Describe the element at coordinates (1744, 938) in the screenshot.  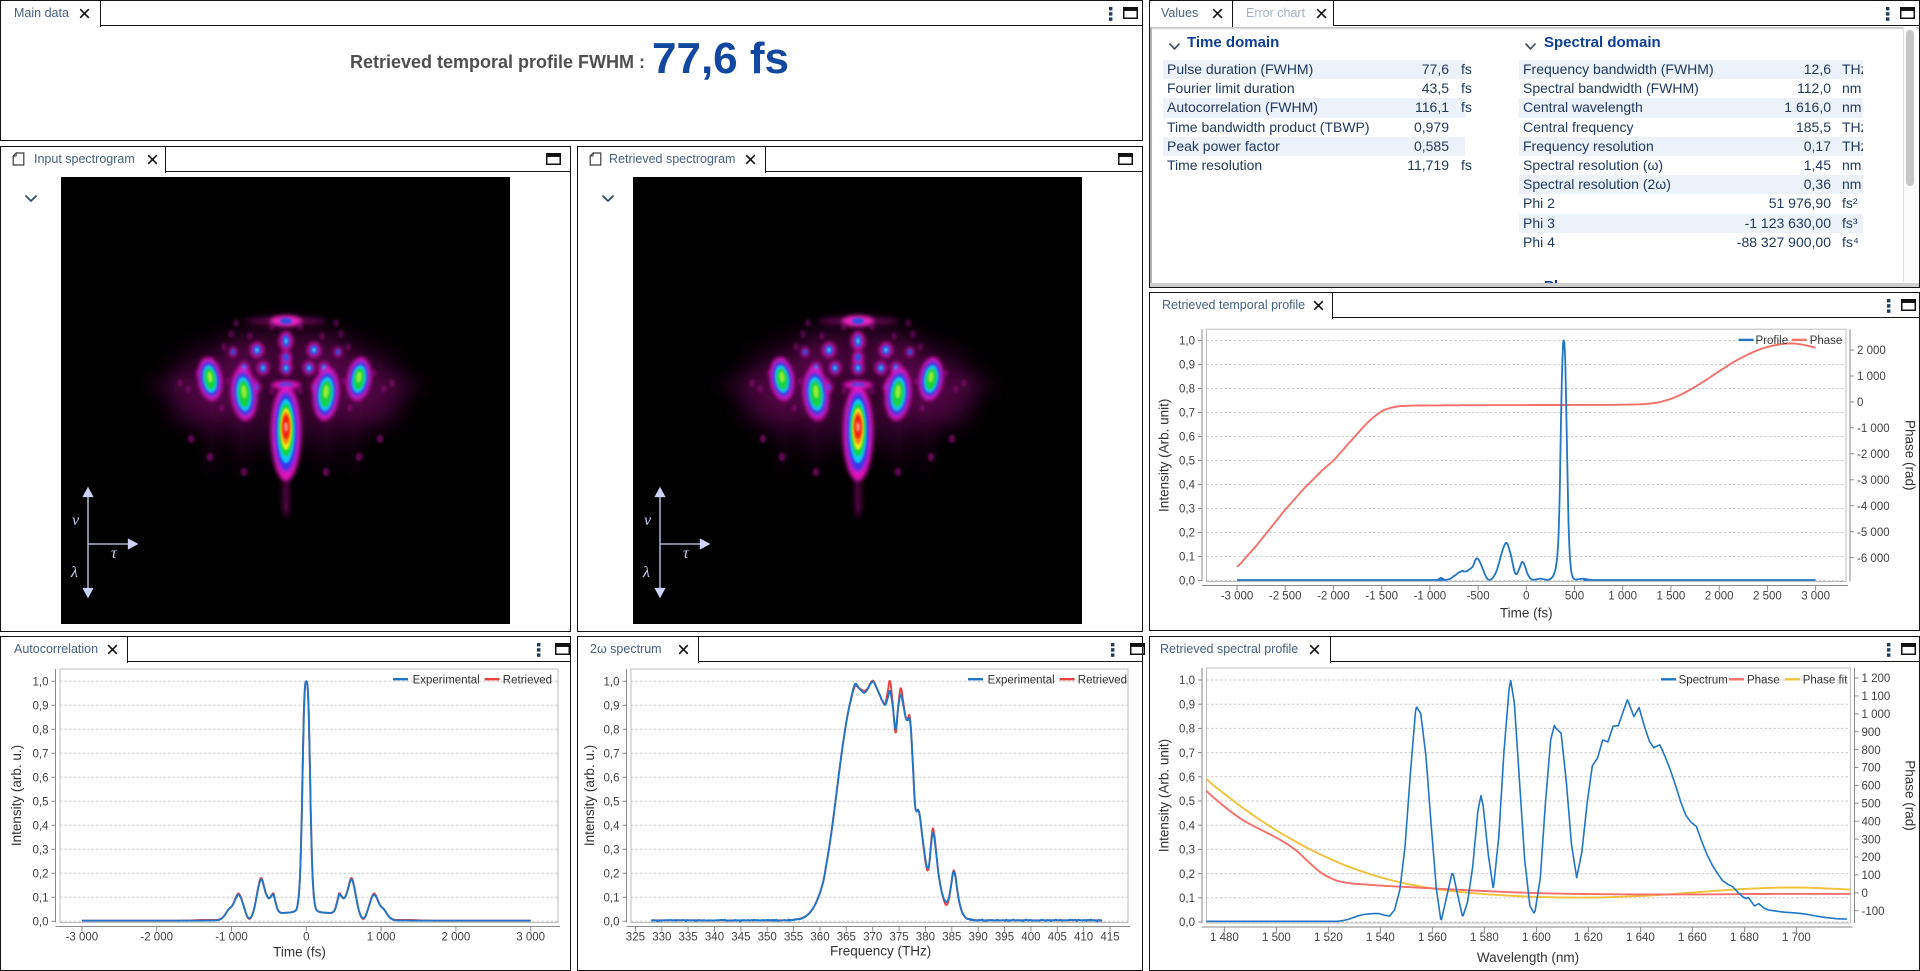
I see `svg-text: 1 680` at that location.